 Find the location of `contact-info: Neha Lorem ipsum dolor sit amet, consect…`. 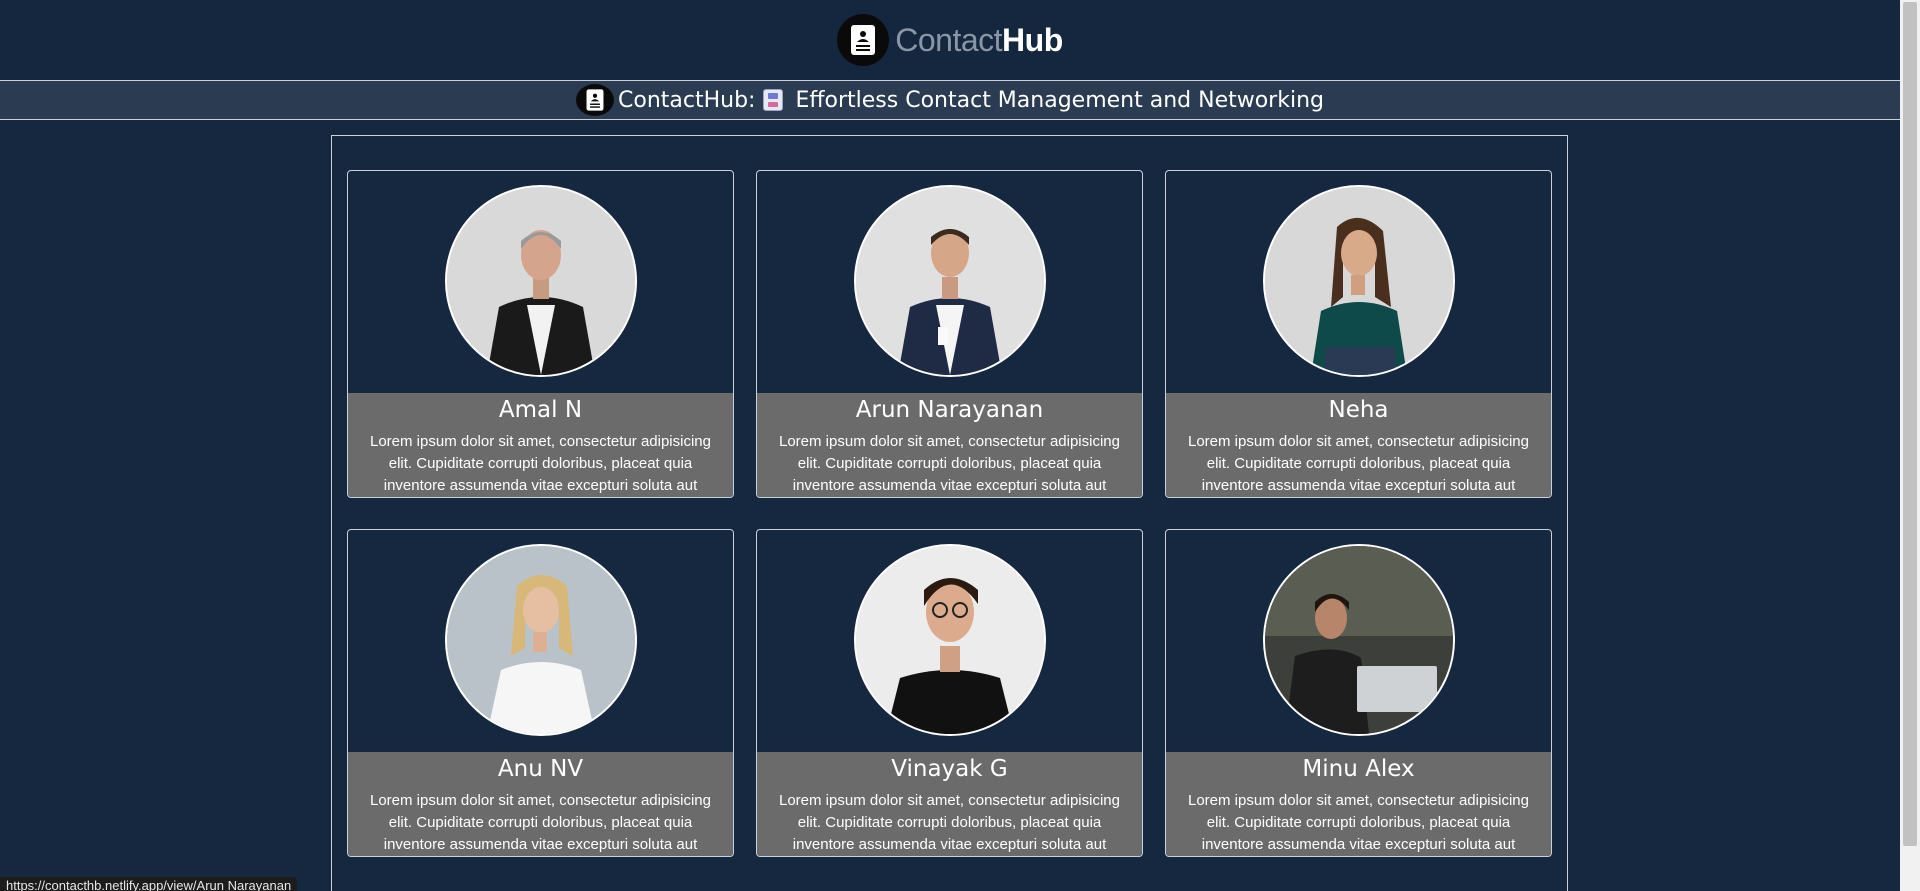

contact-info: Neha Lorem ipsum dolor sit amet, consect… is located at coordinates (1358, 445).